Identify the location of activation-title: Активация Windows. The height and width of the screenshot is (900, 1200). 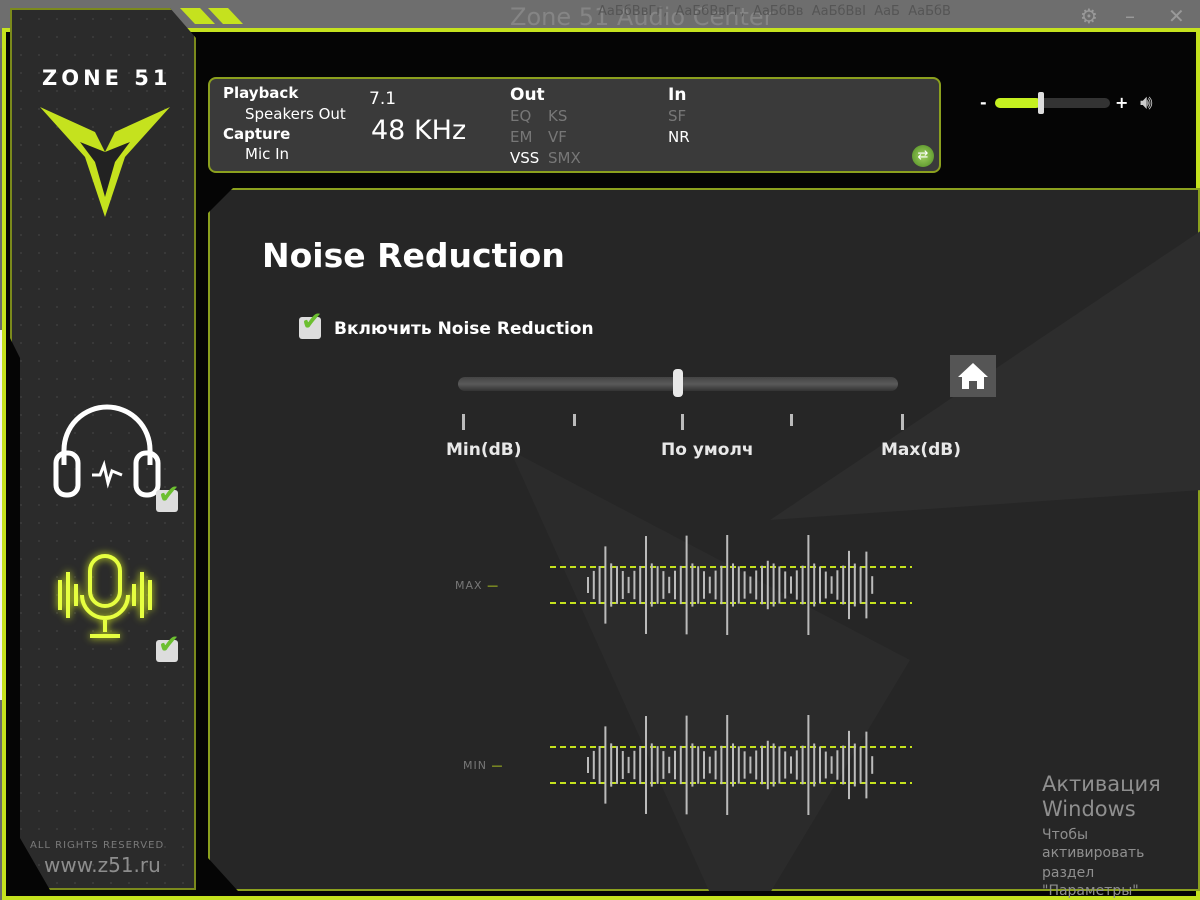
(1101, 796).